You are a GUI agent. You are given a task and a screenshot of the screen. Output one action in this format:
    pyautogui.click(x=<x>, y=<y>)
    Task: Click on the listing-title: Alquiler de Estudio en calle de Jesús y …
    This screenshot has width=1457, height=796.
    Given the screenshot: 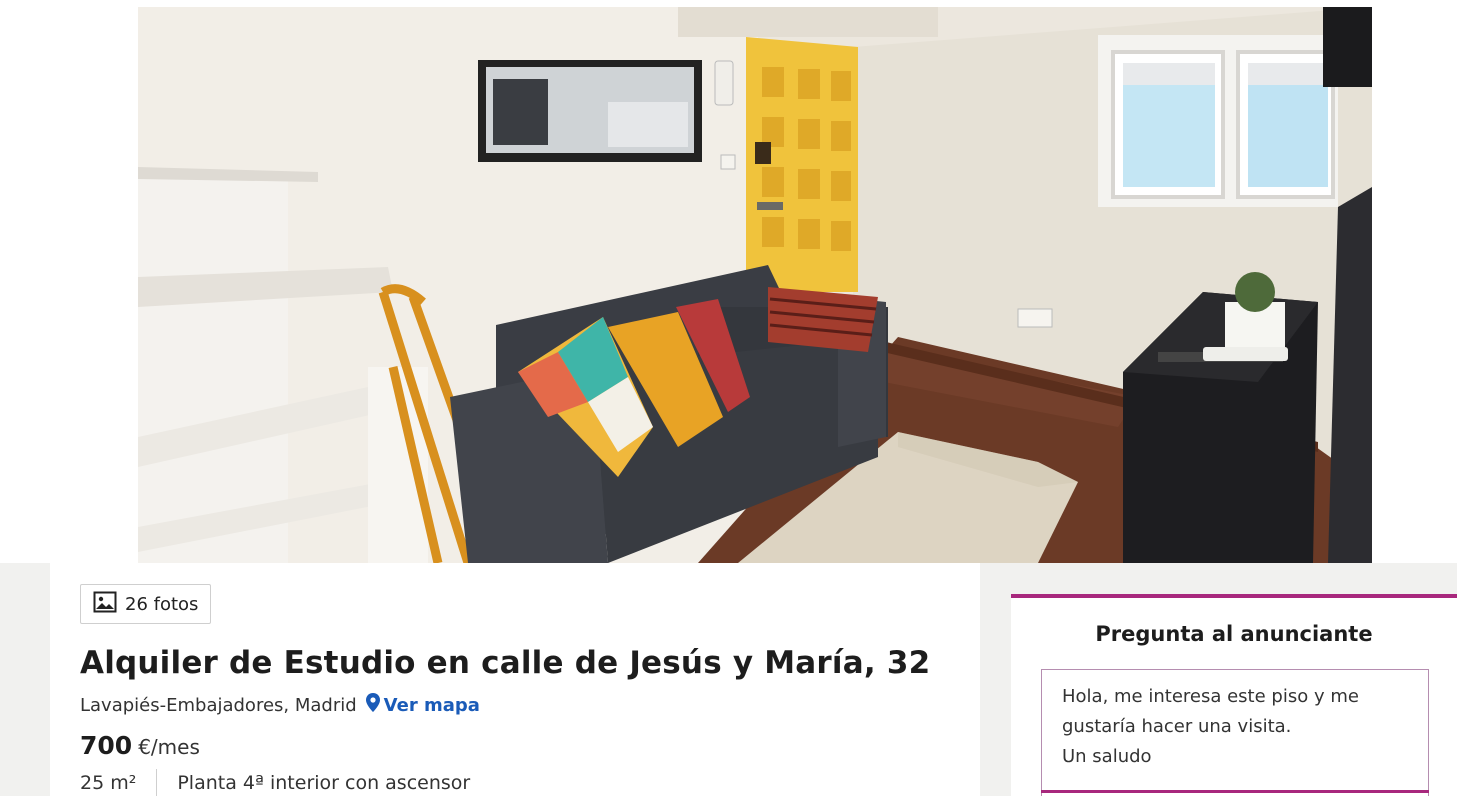 What is the action you would take?
    pyautogui.click(x=505, y=663)
    